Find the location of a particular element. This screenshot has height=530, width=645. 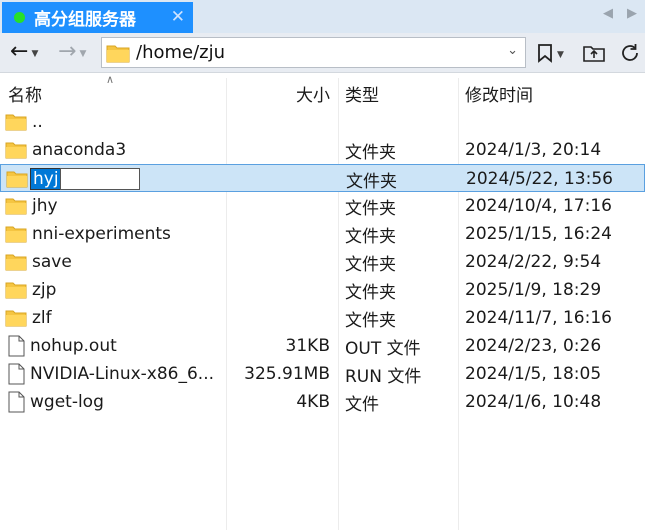

file-name: nni-experiments is located at coordinates (101, 234).